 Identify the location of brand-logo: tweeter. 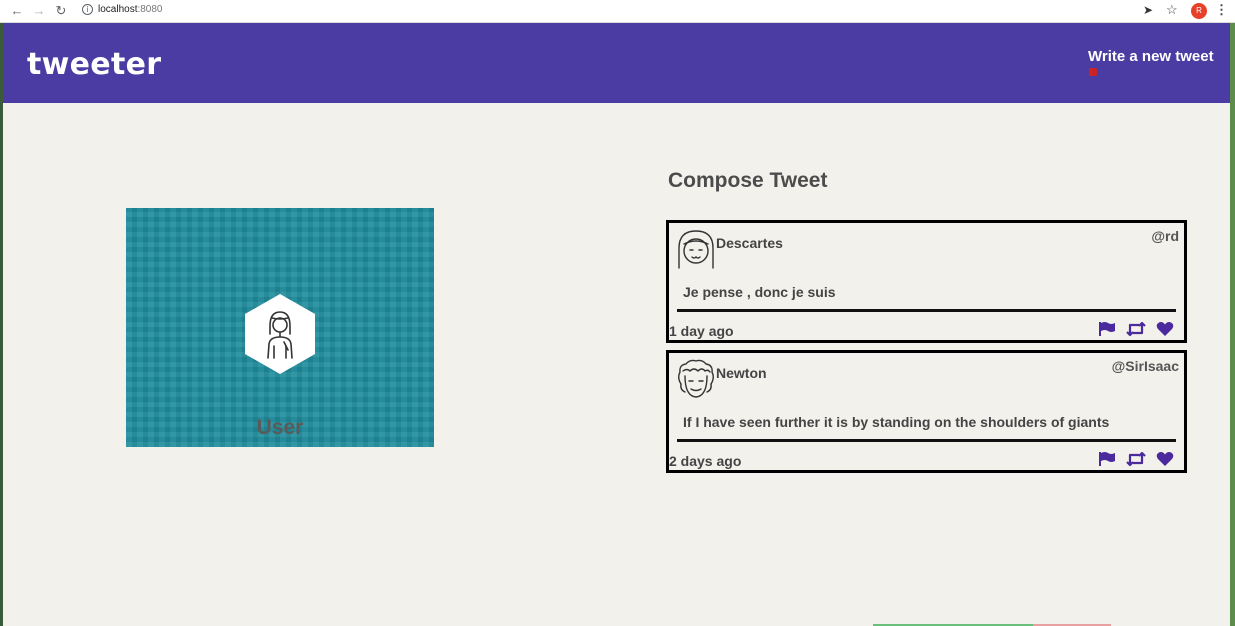
(94, 64).